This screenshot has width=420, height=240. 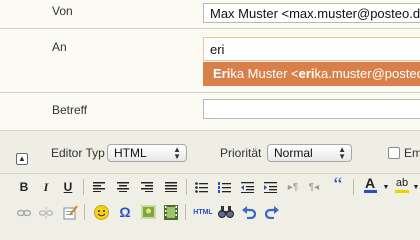 I want to click on checkbox-label: Em, so click(x=412, y=153).